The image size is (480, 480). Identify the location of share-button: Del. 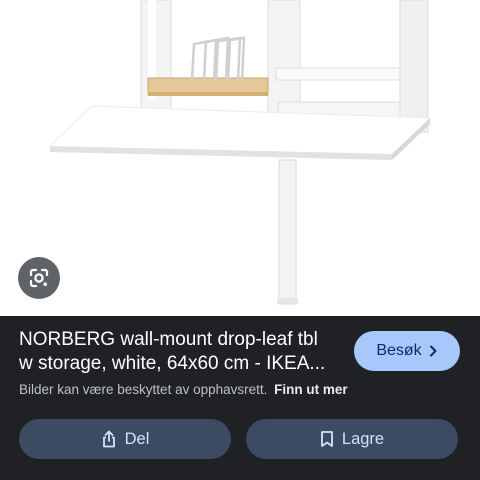
(125, 439).